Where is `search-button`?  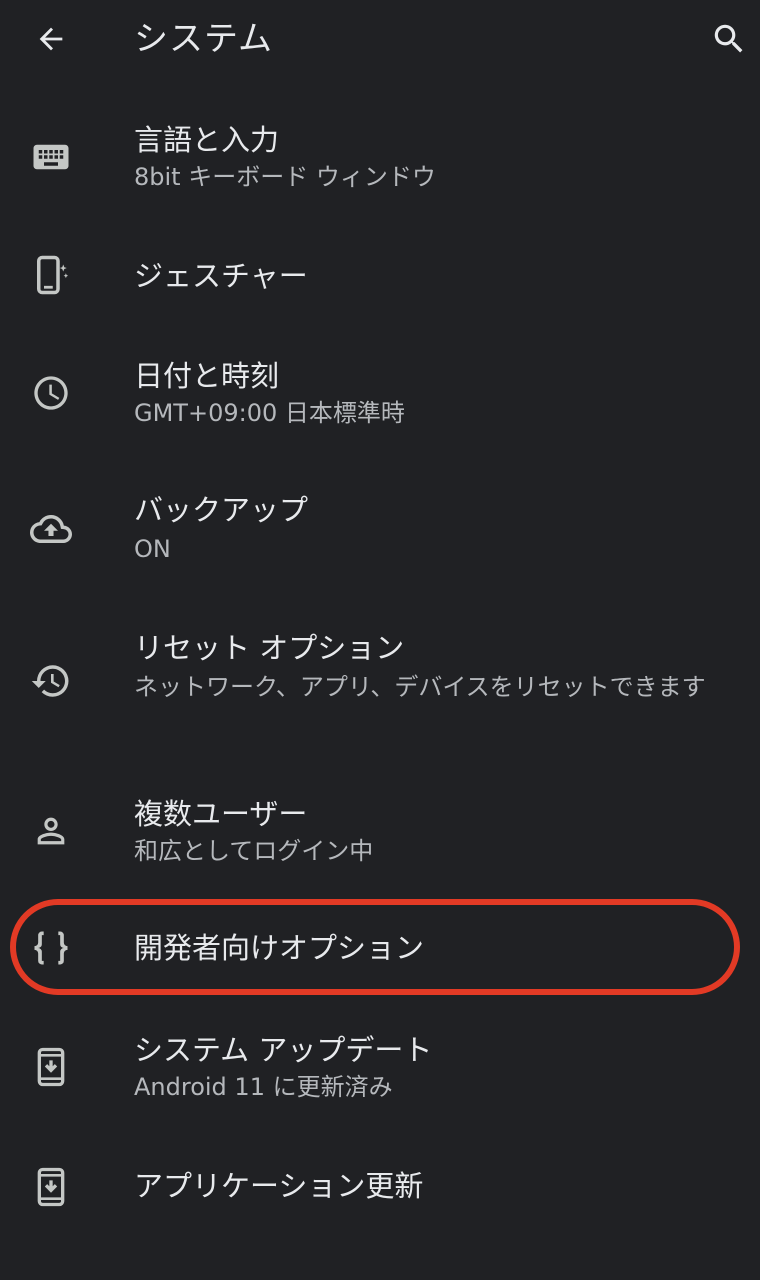 search-button is located at coordinates (729, 39).